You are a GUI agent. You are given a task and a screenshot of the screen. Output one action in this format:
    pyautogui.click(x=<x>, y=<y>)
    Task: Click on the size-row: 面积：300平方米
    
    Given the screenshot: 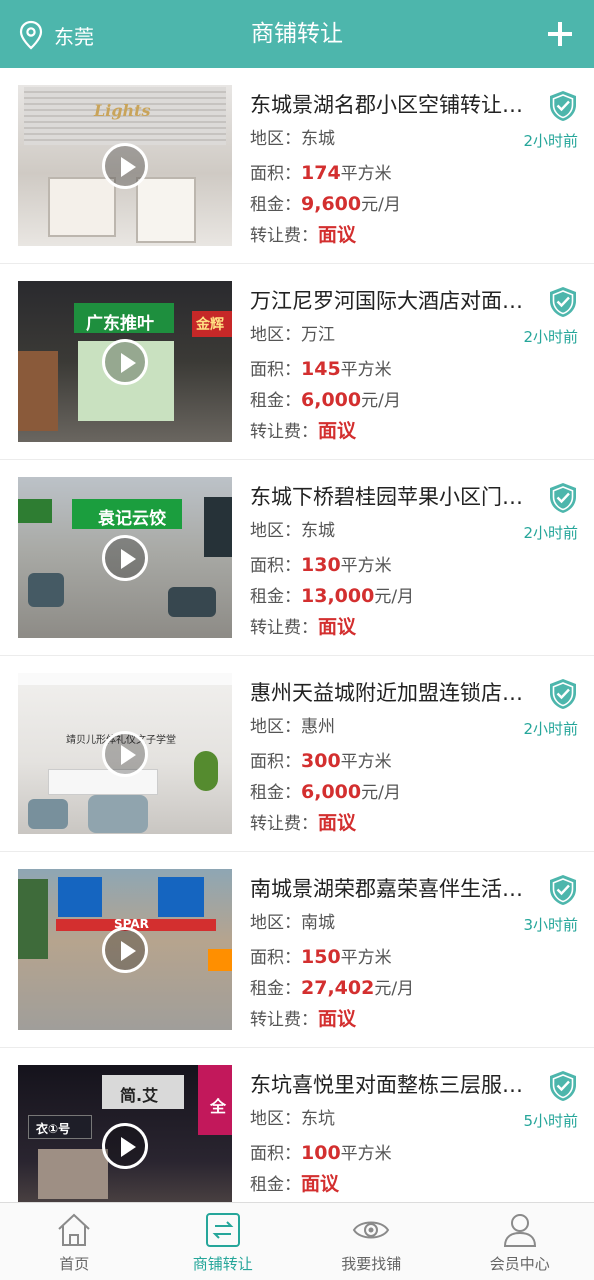 What is the action you would take?
    pyautogui.click(x=321, y=761)
    